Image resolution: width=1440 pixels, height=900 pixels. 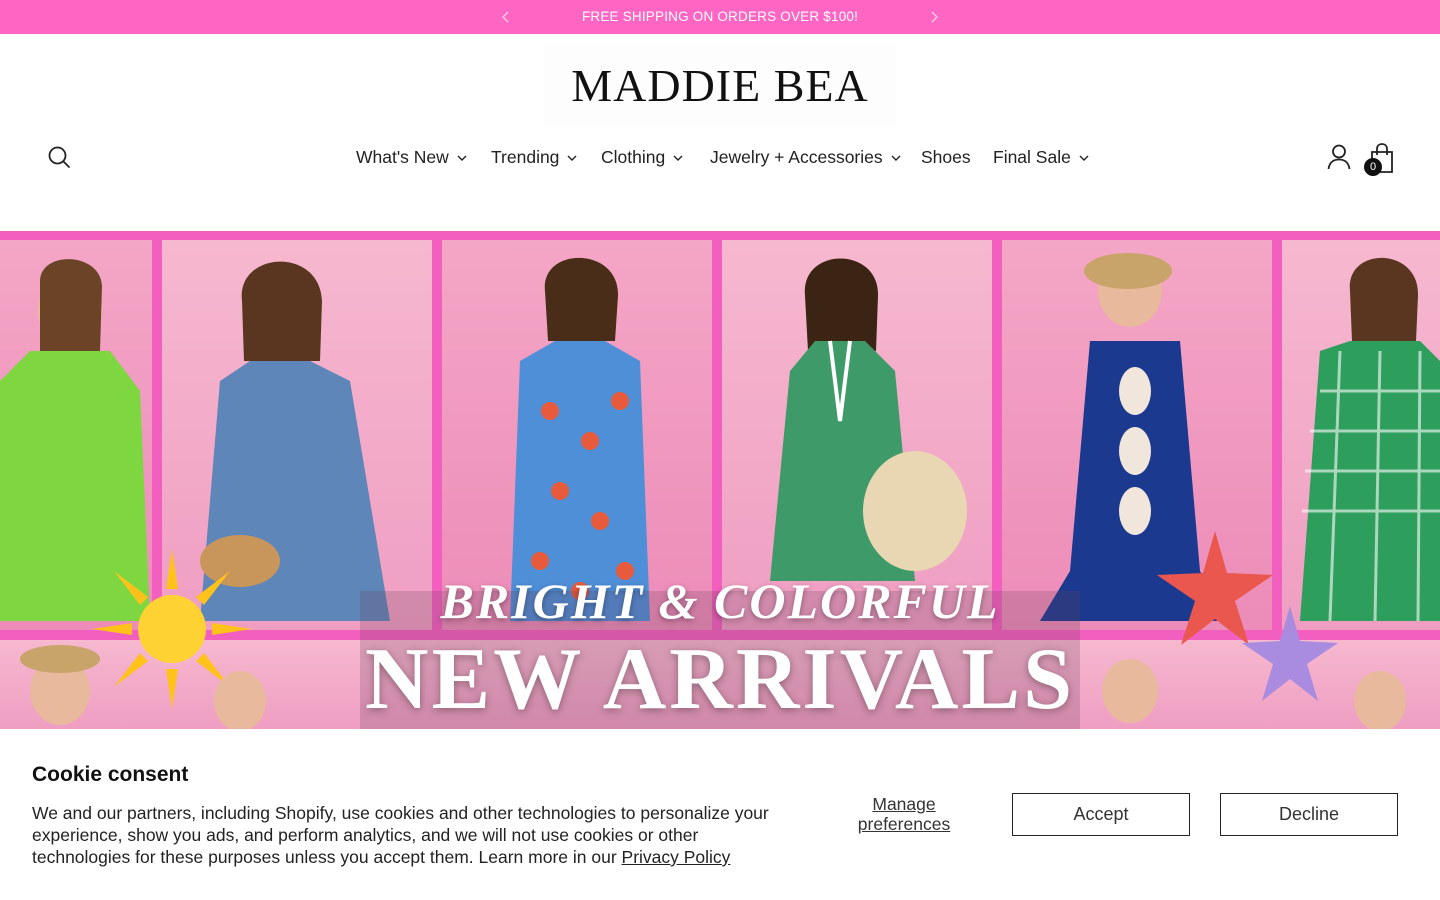 I want to click on nav-item-label: Final Sale, so click(x=1032, y=156).